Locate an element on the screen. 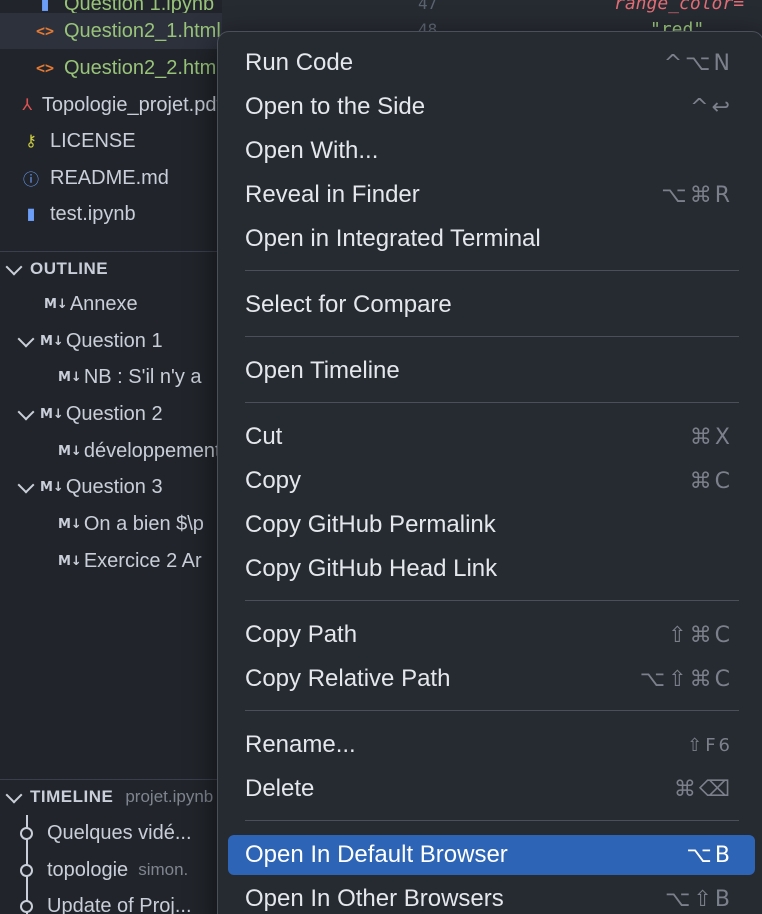 Image resolution: width=762 pixels, height=914 pixels. outline-item: M↓ NB : S'il n'y a is located at coordinates (111, 377).